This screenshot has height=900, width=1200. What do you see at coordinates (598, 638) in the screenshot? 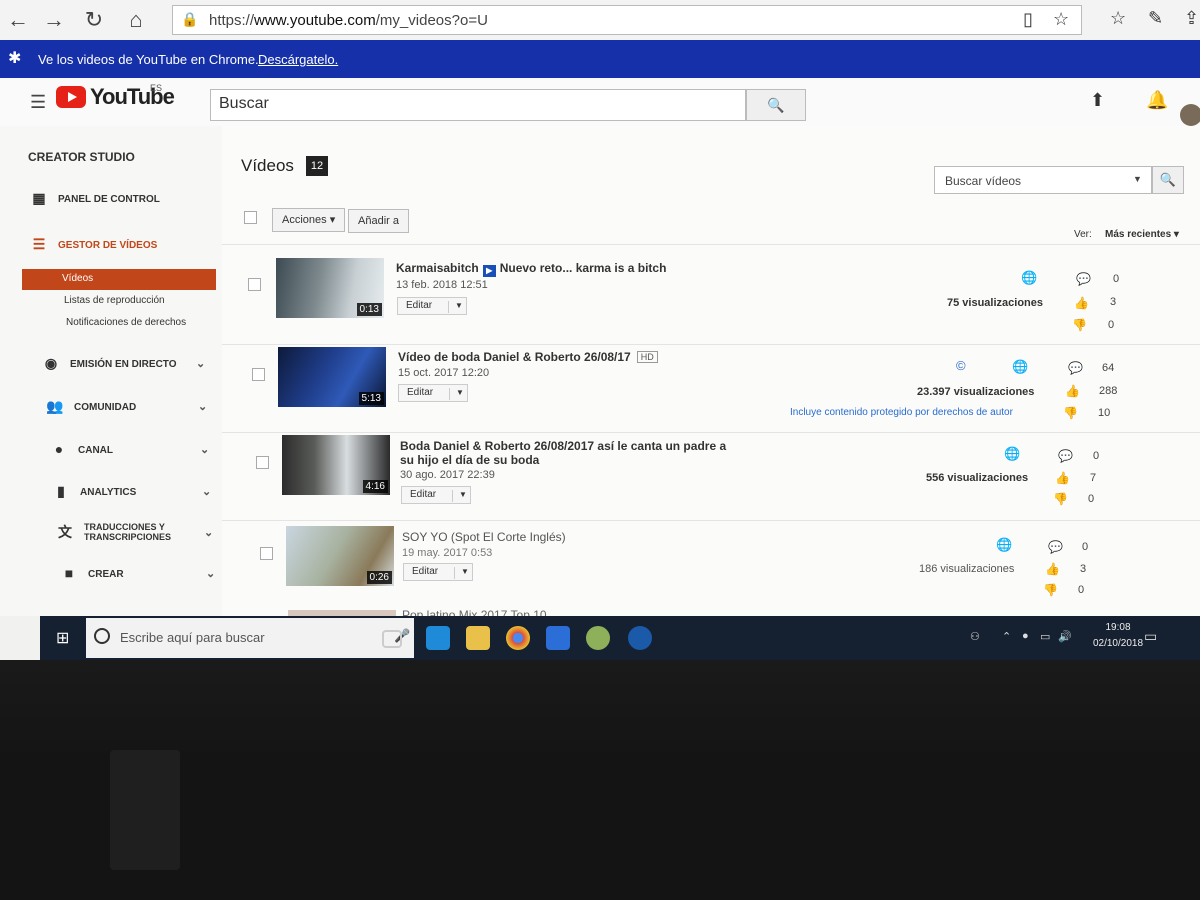
I see `app-icon` at bounding box center [598, 638].